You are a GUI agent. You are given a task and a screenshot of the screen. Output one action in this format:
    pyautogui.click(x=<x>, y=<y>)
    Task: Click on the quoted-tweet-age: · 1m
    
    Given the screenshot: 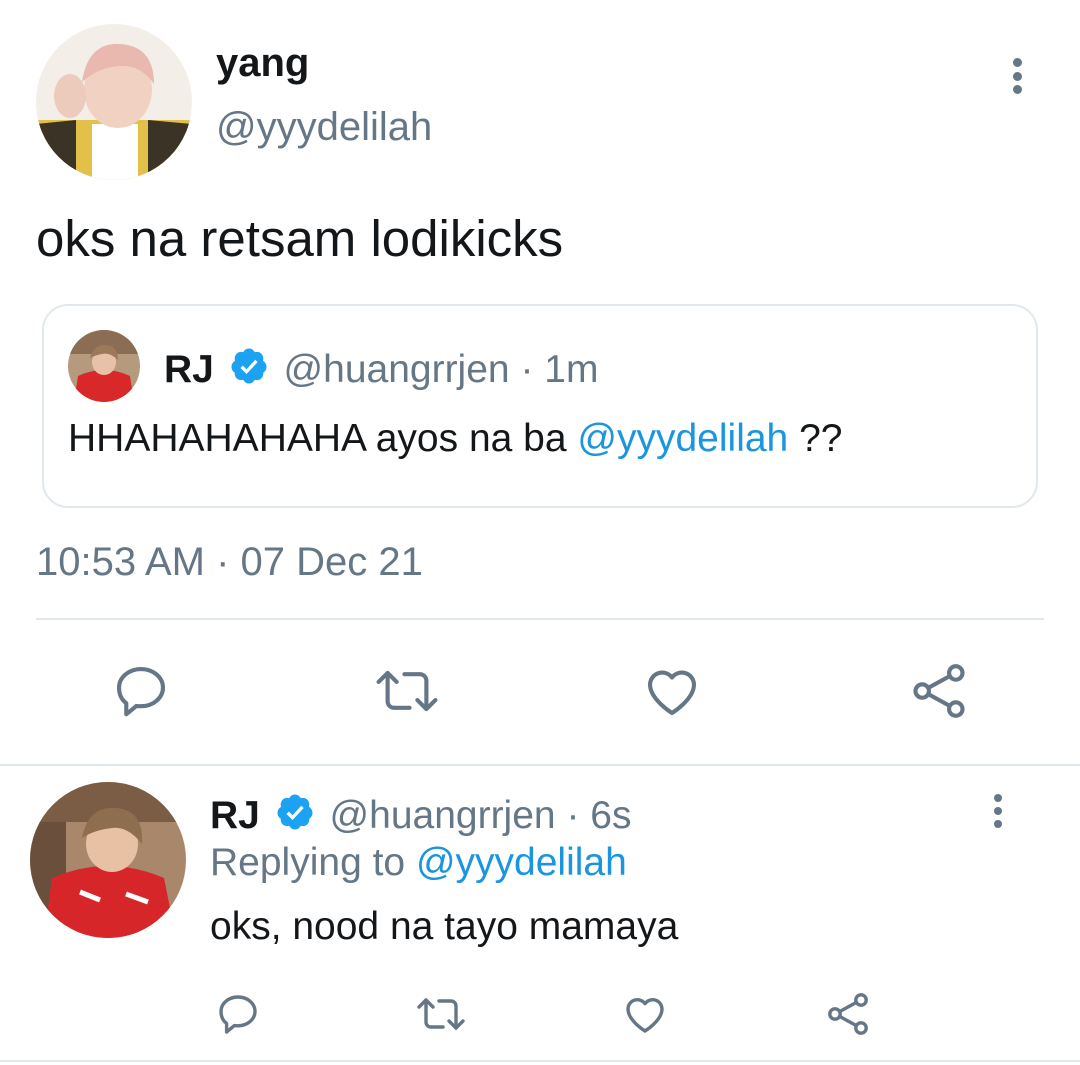 What is the action you would take?
    pyautogui.click(x=554, y=369)
    